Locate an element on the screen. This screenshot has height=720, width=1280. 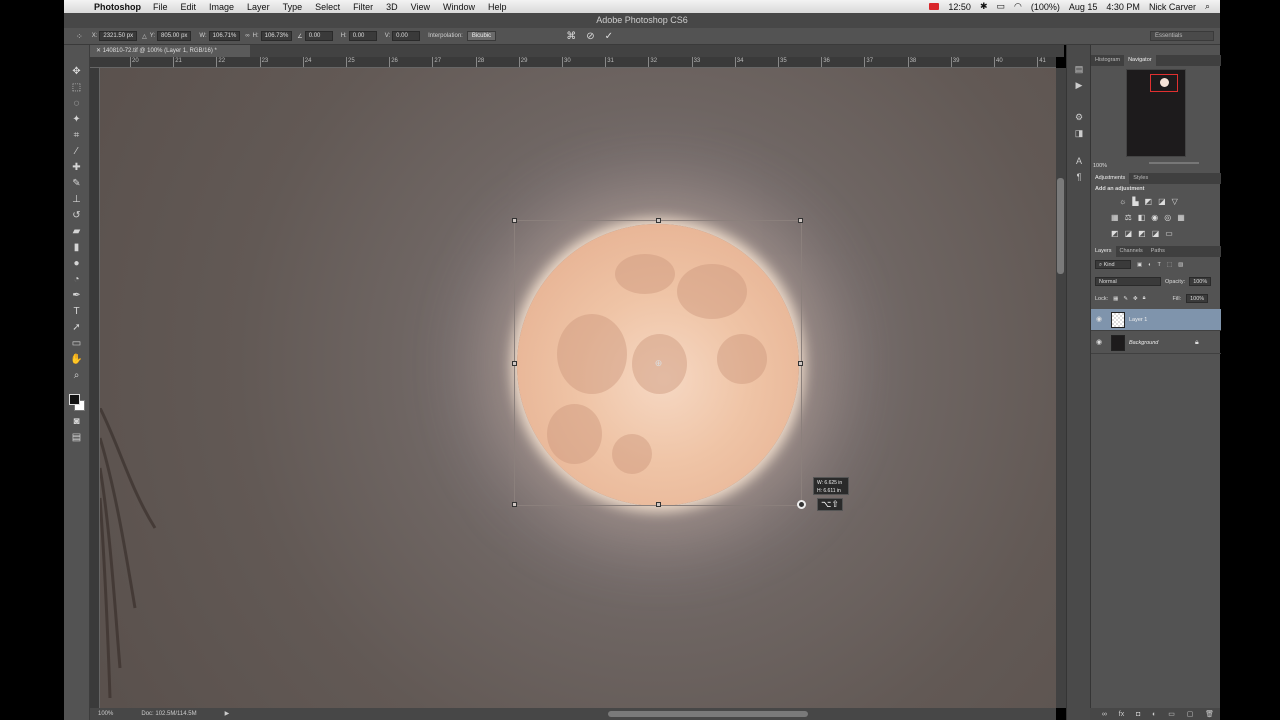
cancel-transform-icon: ⊘ is located at coordinates (590, 36).